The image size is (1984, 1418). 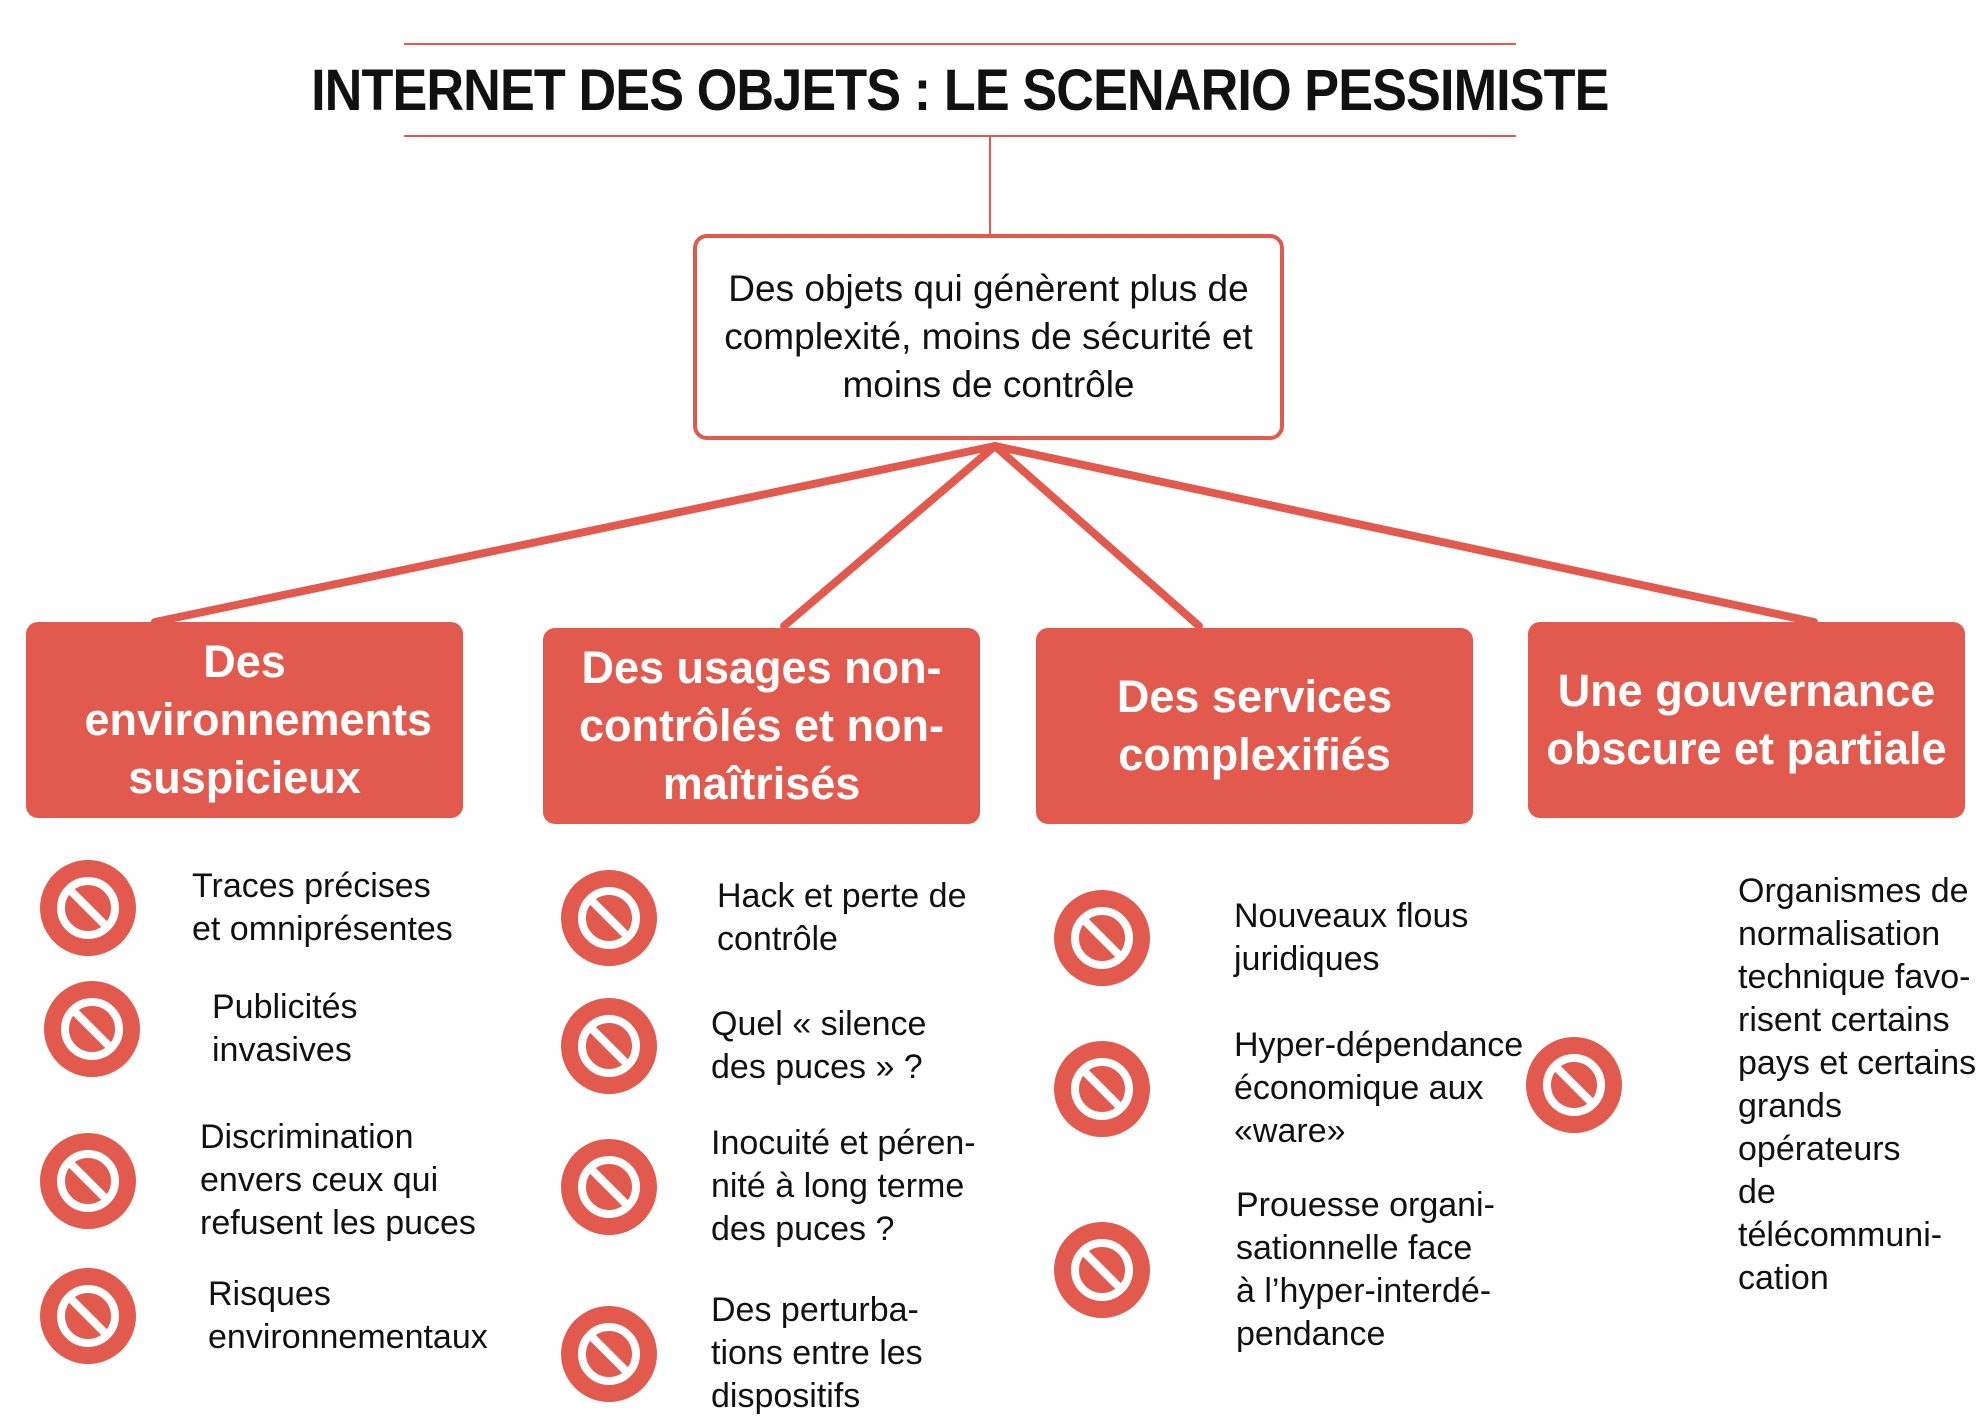 I want to click on list-item: Hyper-dépendance économique aux «ware», so click(x=1288, y=1088).